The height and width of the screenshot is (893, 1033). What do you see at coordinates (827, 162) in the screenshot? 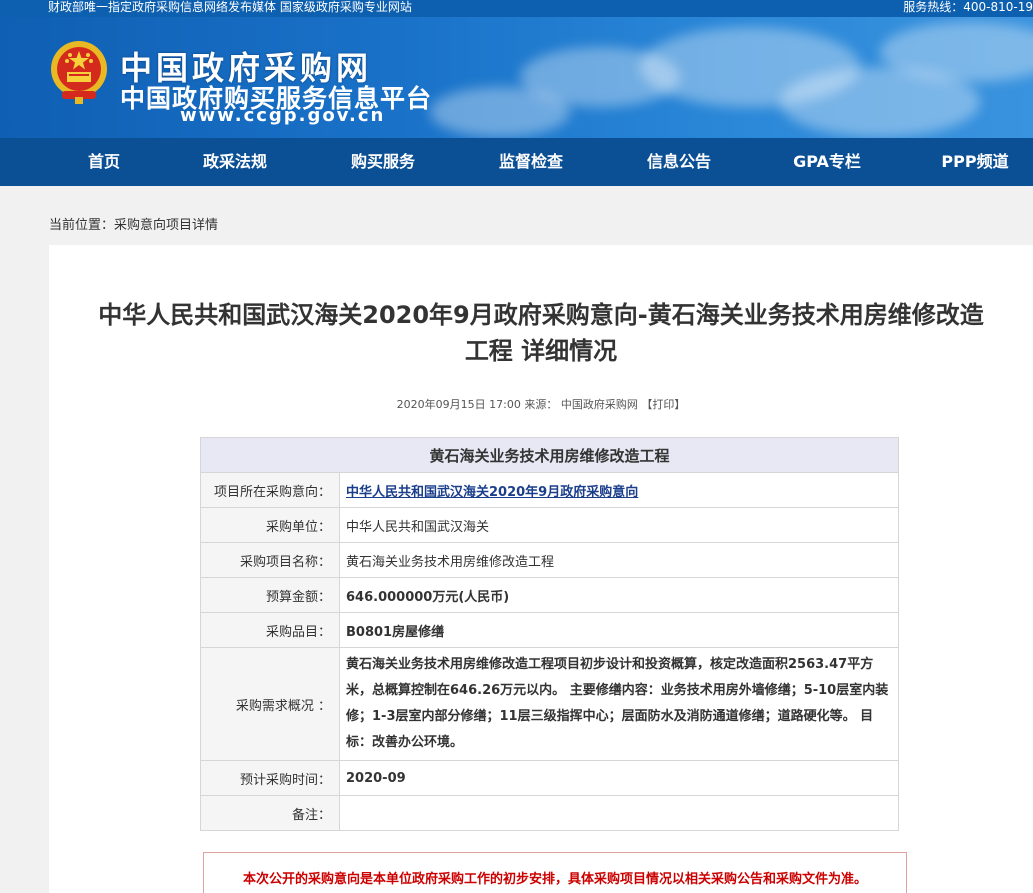
I see `nav-item-gpa: GPA专栏` at bounding box center [827, 162].